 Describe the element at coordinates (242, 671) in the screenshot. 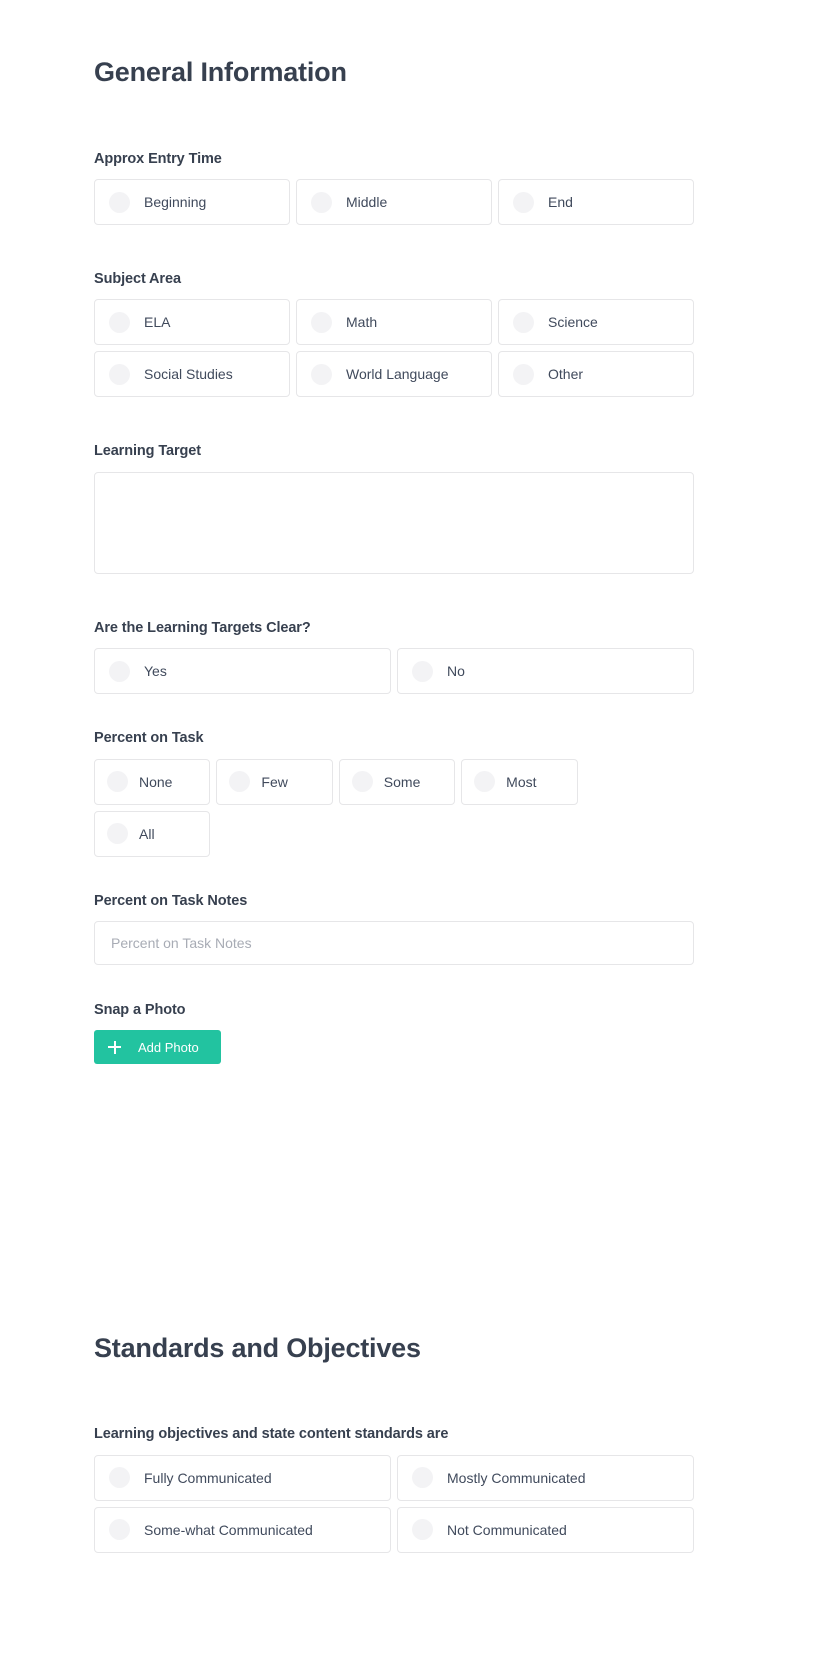

I see `option-yes: Yes` at that location.